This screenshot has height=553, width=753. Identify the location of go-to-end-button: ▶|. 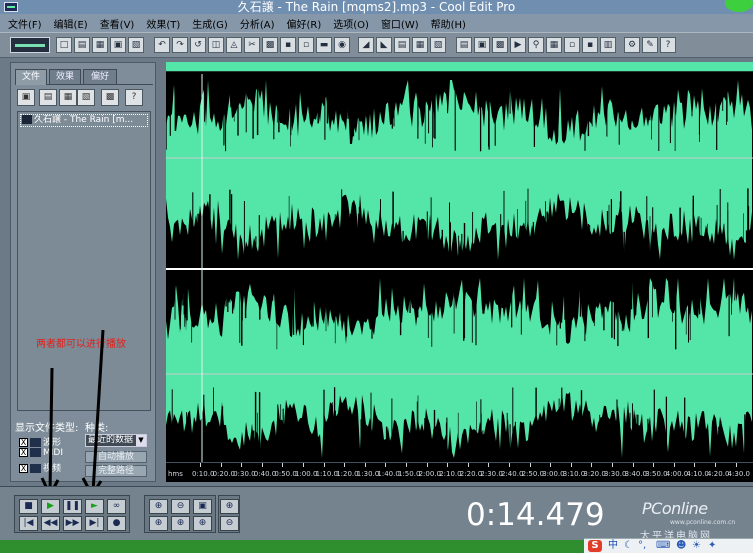
(94, 523).